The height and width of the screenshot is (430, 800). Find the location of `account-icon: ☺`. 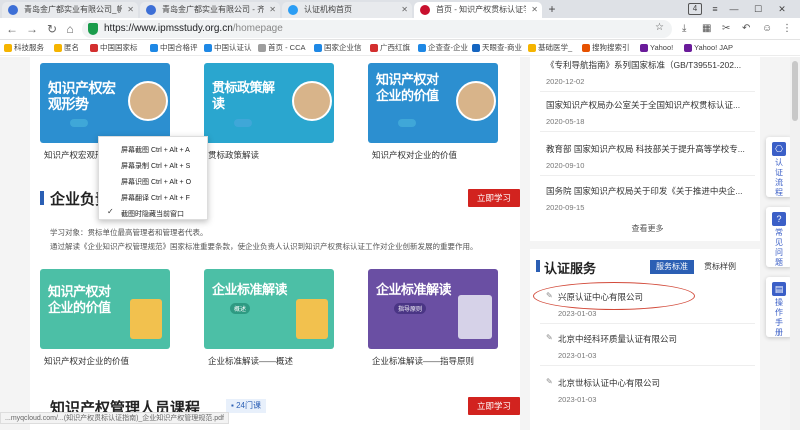

account-icon: ☺ is located at coordinates (767, 29).